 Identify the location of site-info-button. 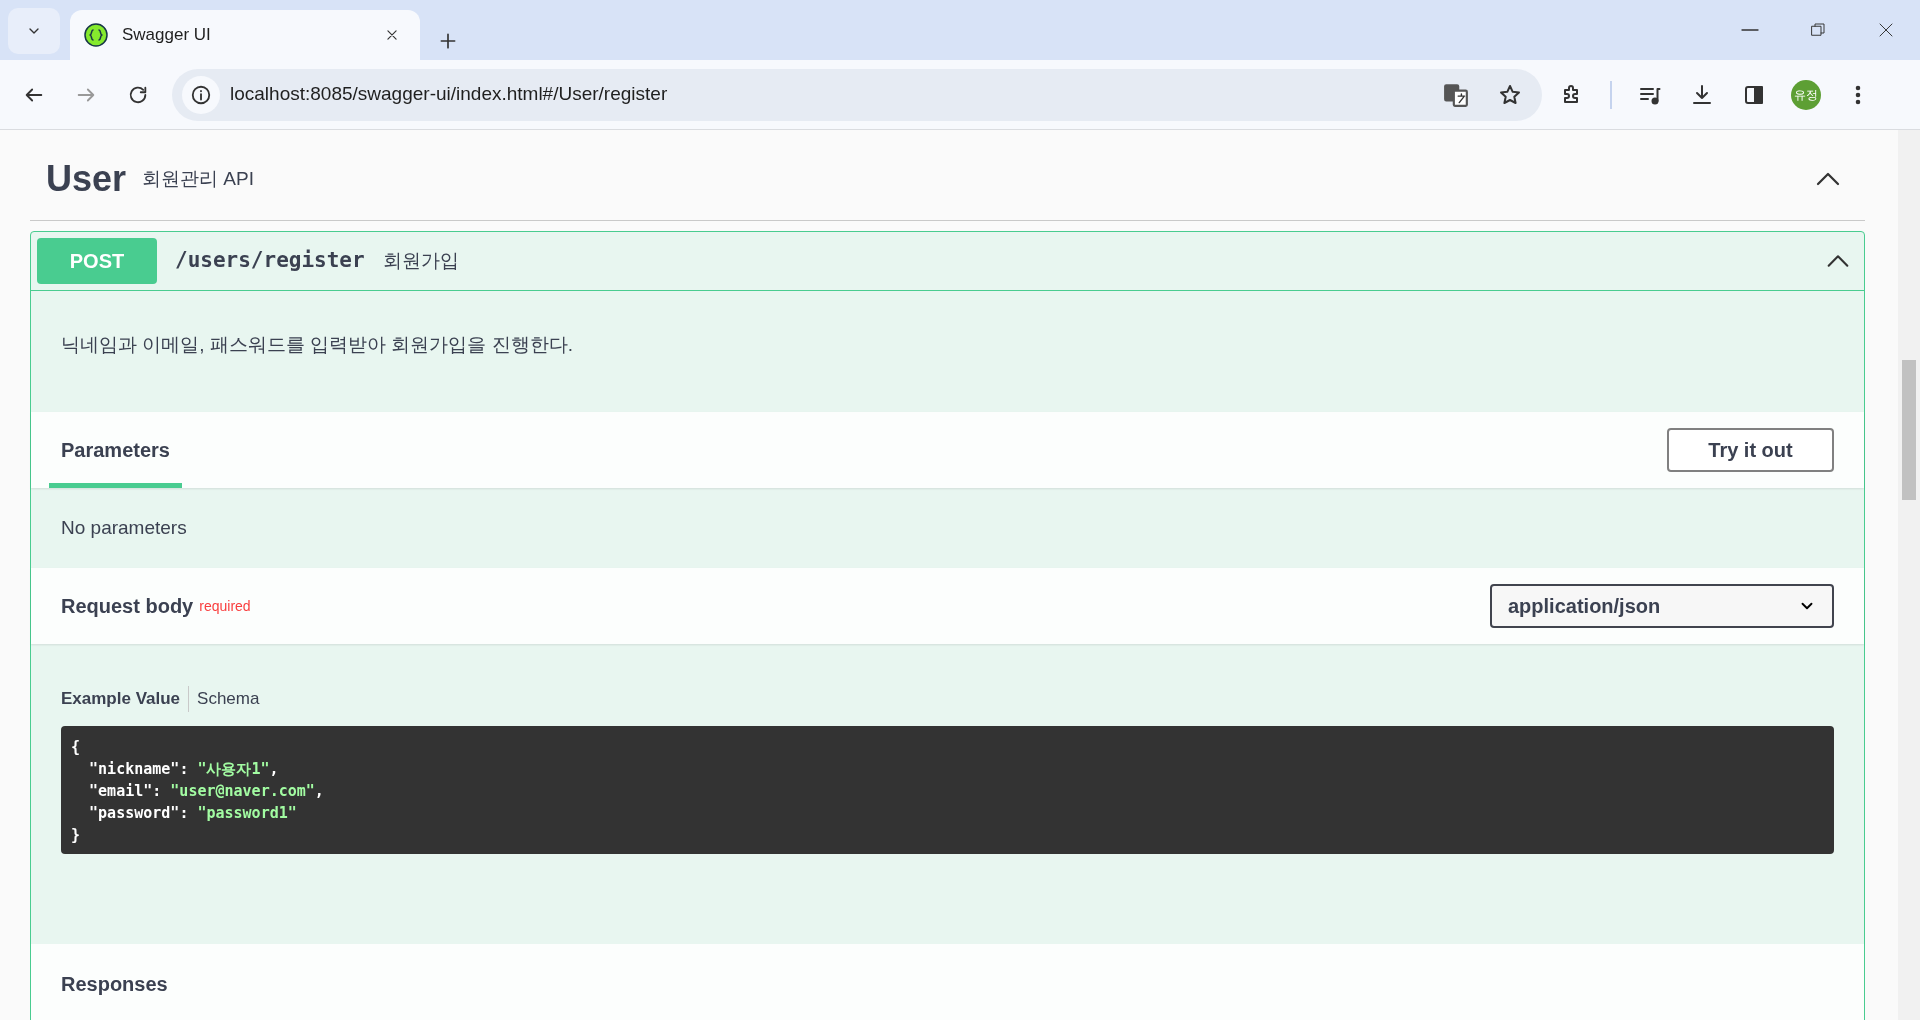
(201, 94).